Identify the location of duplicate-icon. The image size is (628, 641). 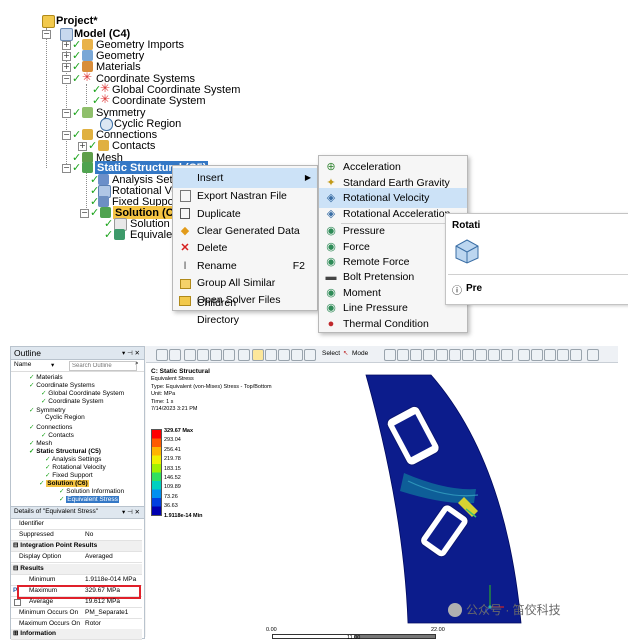
(185, 213).